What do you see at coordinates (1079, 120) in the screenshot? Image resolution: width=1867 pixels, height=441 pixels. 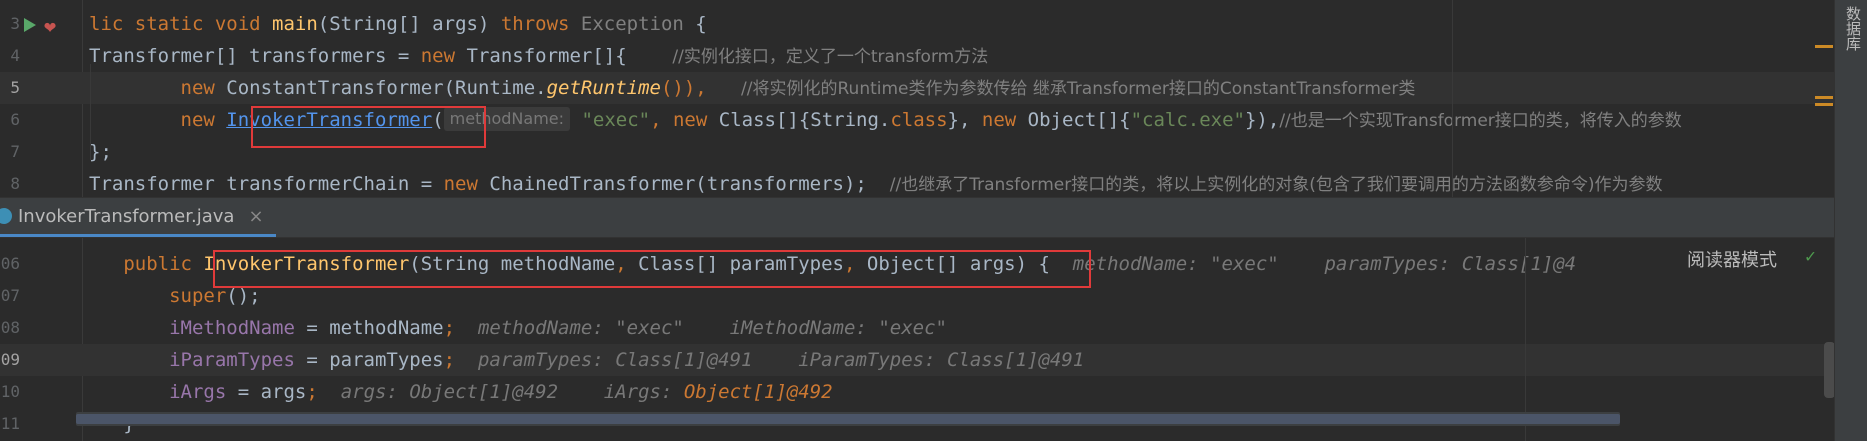 I see `code-token: Object[]{` at bounding box center [1079, 120].